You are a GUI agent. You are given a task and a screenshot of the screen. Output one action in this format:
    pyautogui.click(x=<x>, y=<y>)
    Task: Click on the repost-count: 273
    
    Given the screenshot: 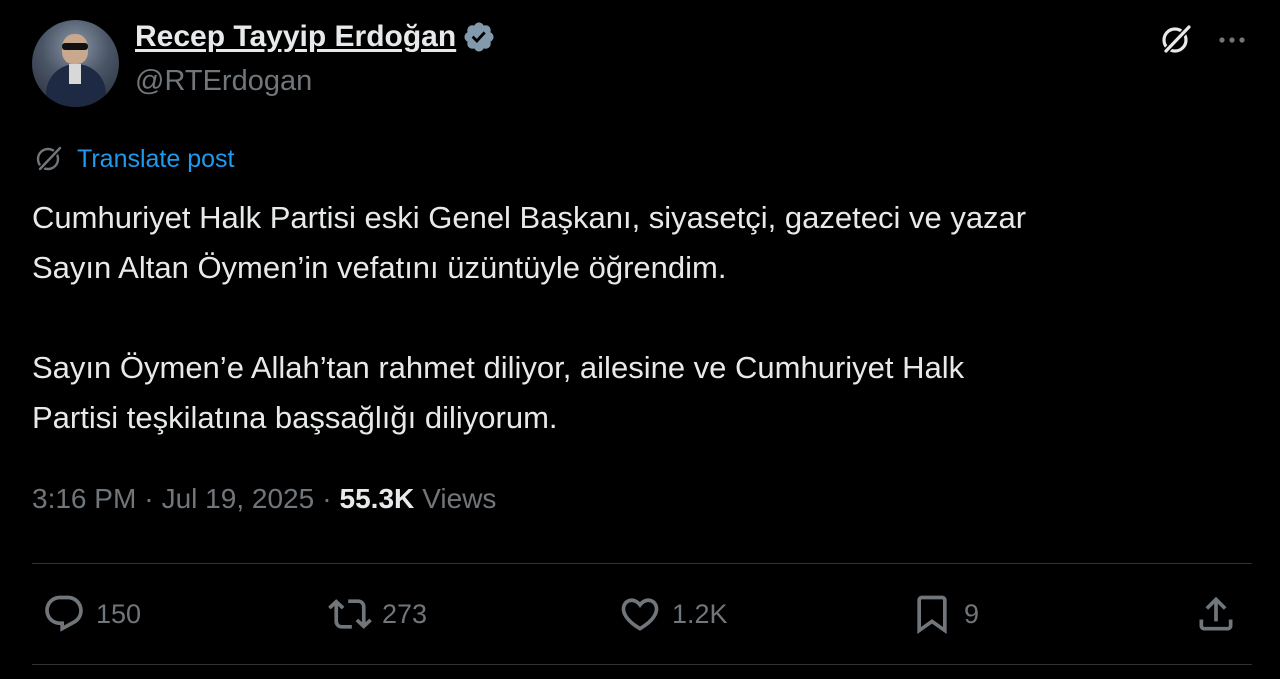 What is the action you would take?
    pyautogui.click(x=405, y=613)
    